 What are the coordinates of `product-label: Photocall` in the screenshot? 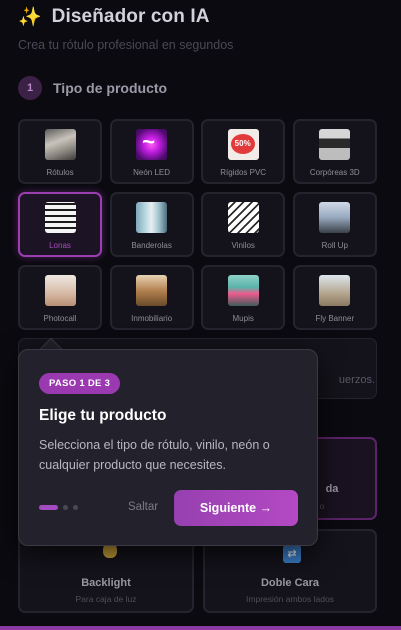 It's located at (60, 318).